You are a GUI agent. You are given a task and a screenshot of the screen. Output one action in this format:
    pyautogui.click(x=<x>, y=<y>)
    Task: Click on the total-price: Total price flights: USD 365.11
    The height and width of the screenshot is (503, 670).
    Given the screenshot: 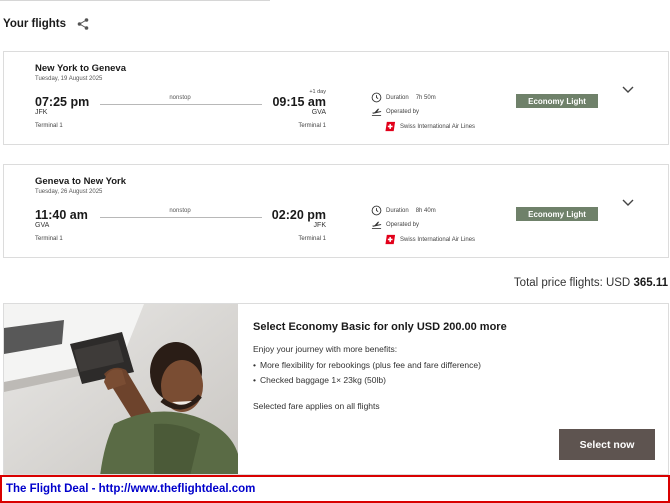 What is the action you would take?
    pyautogui.click(x=591, y=283)
    